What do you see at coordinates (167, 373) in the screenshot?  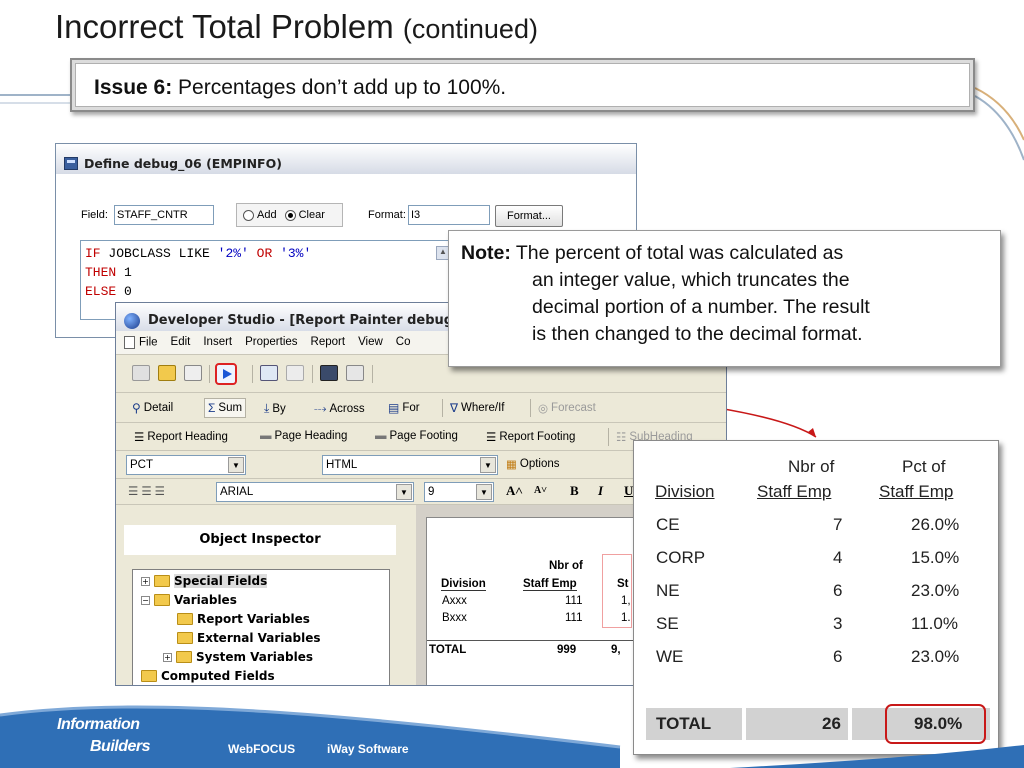 I see `open-folder-icon` at bounding box center [167, 373].